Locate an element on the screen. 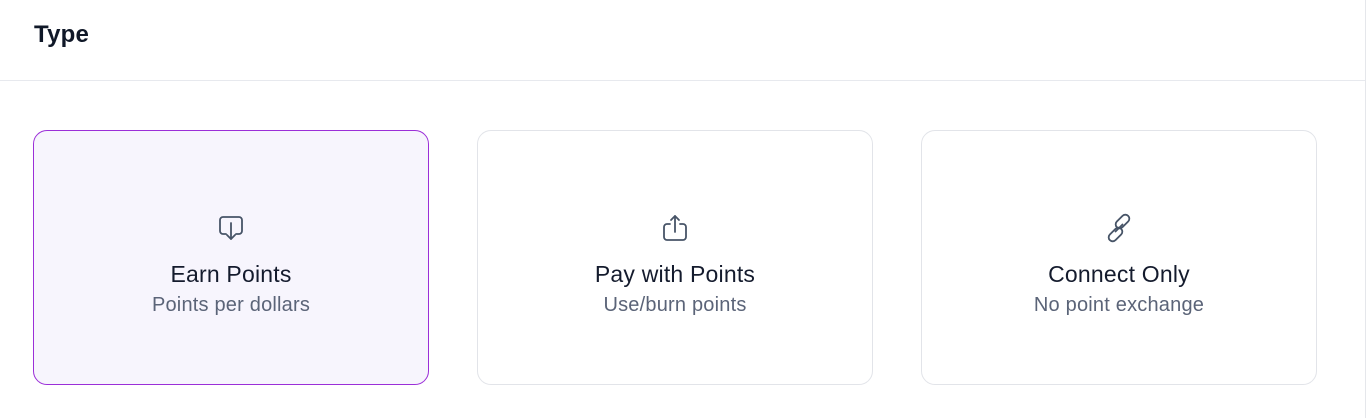 This screenshot has width=1368, height=418. option-title: Earn Points is located at coordinates (231, 274).